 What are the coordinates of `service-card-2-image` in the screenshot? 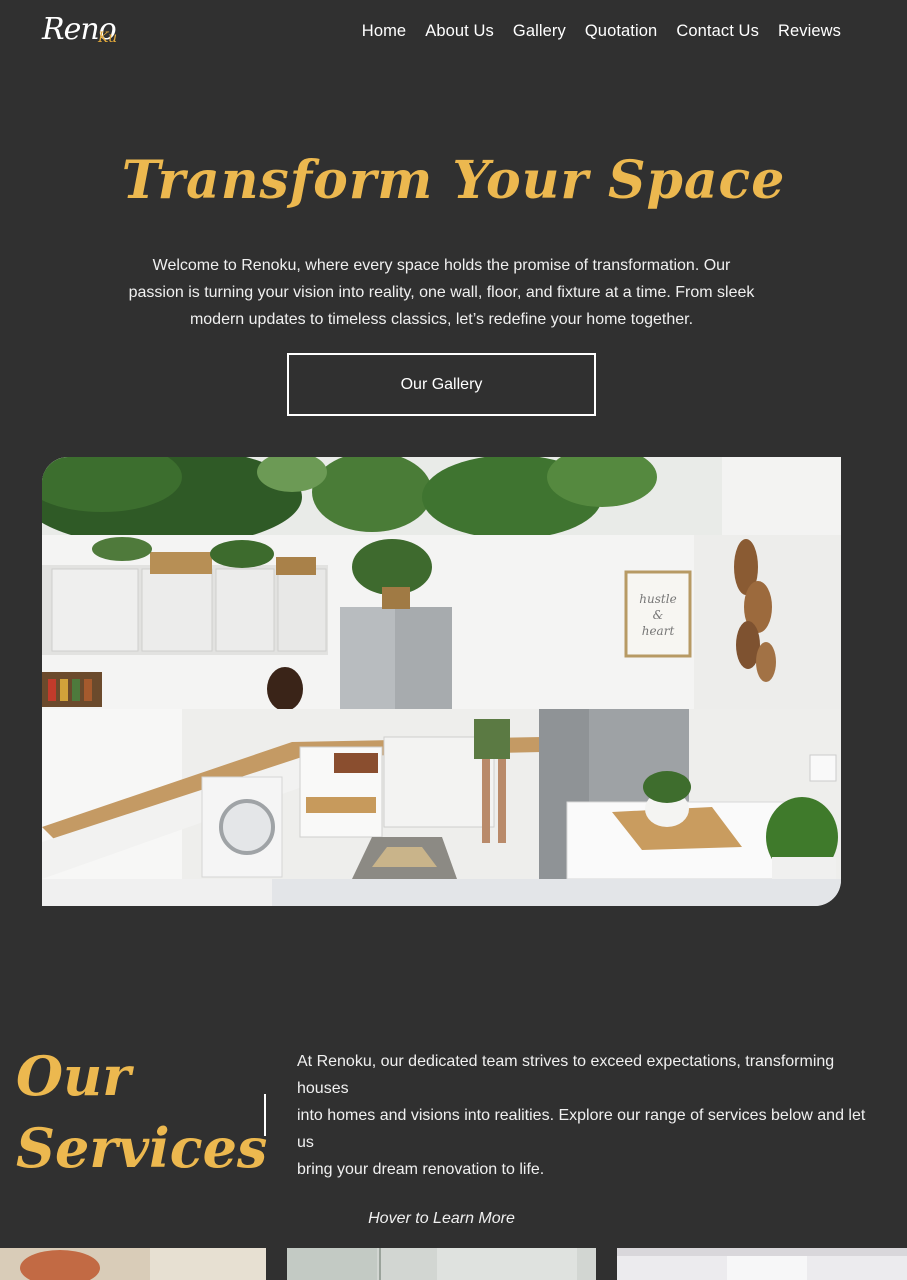 It's located at (441, 1264).